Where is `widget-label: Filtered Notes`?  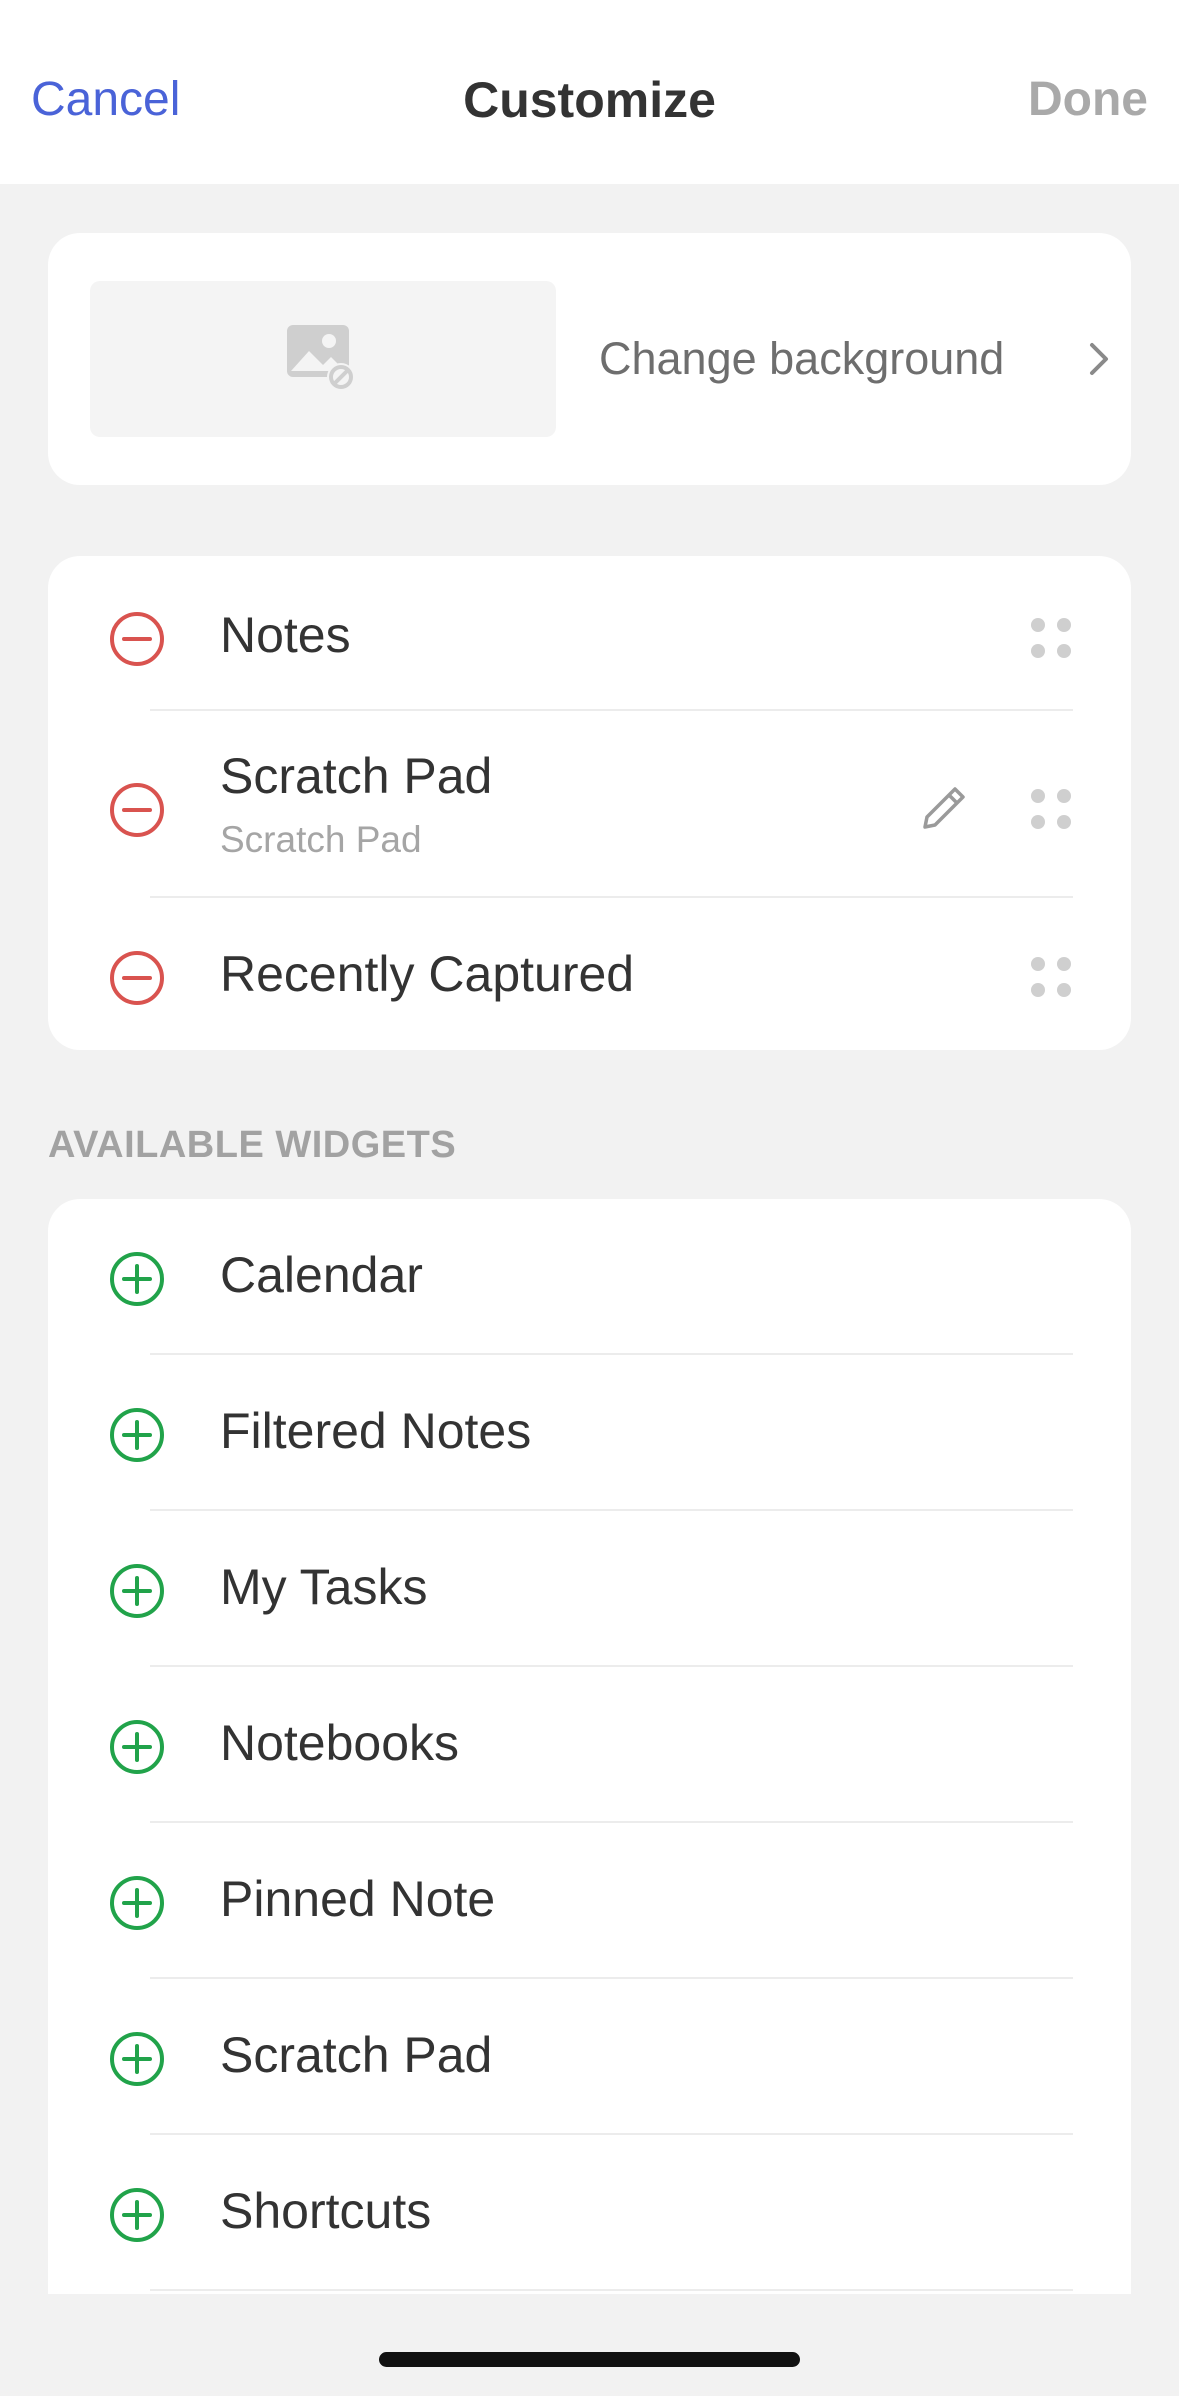
widget-label: Filtered Notes is located at coordinates (376, 1431).